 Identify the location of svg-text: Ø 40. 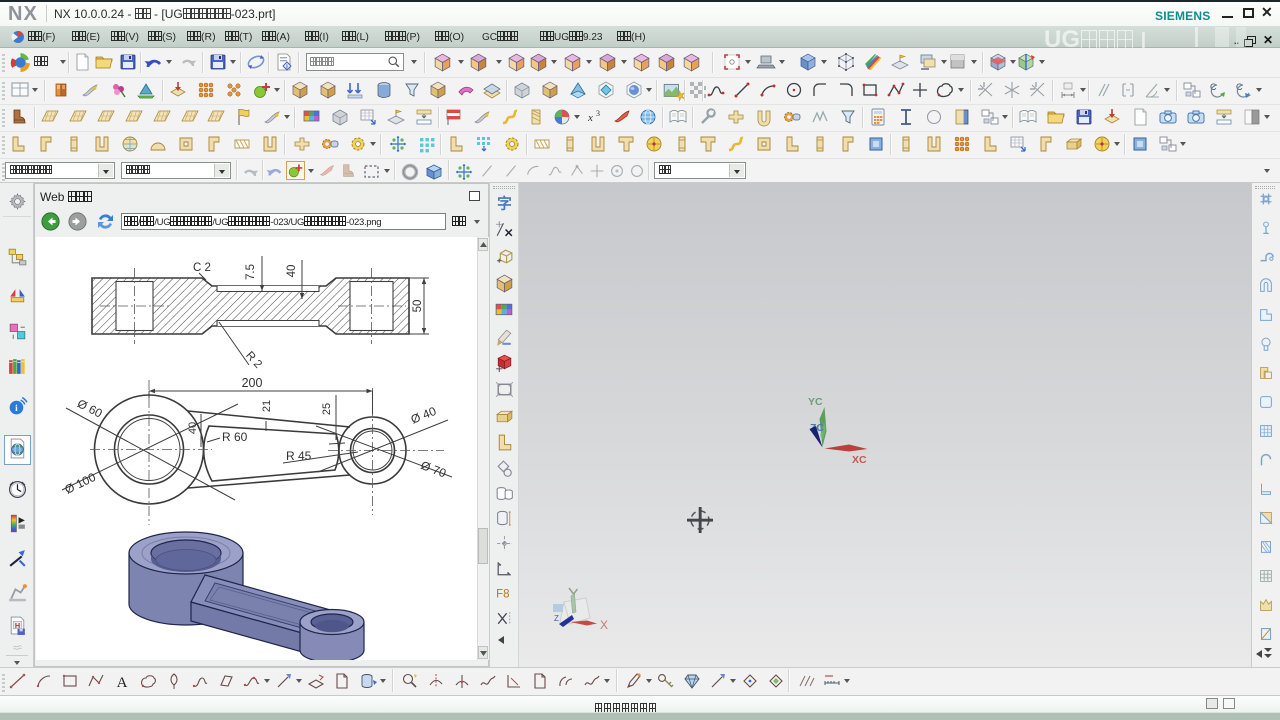
(424, 415).